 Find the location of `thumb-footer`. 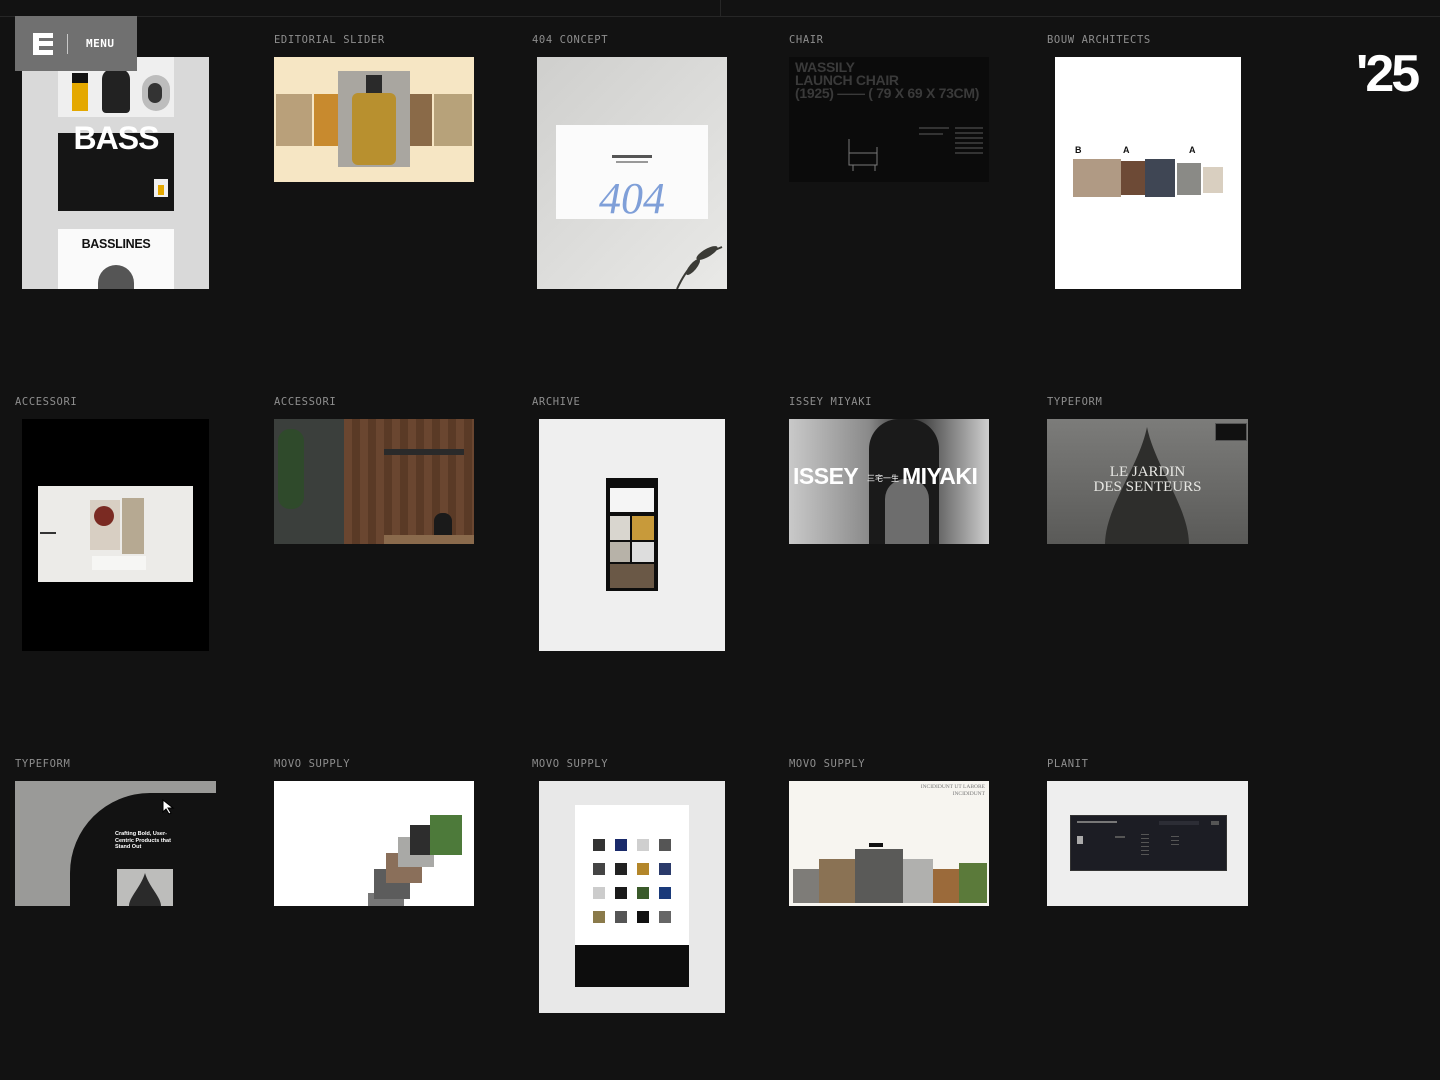

thumb-footer is located at coordinates (632, 966).